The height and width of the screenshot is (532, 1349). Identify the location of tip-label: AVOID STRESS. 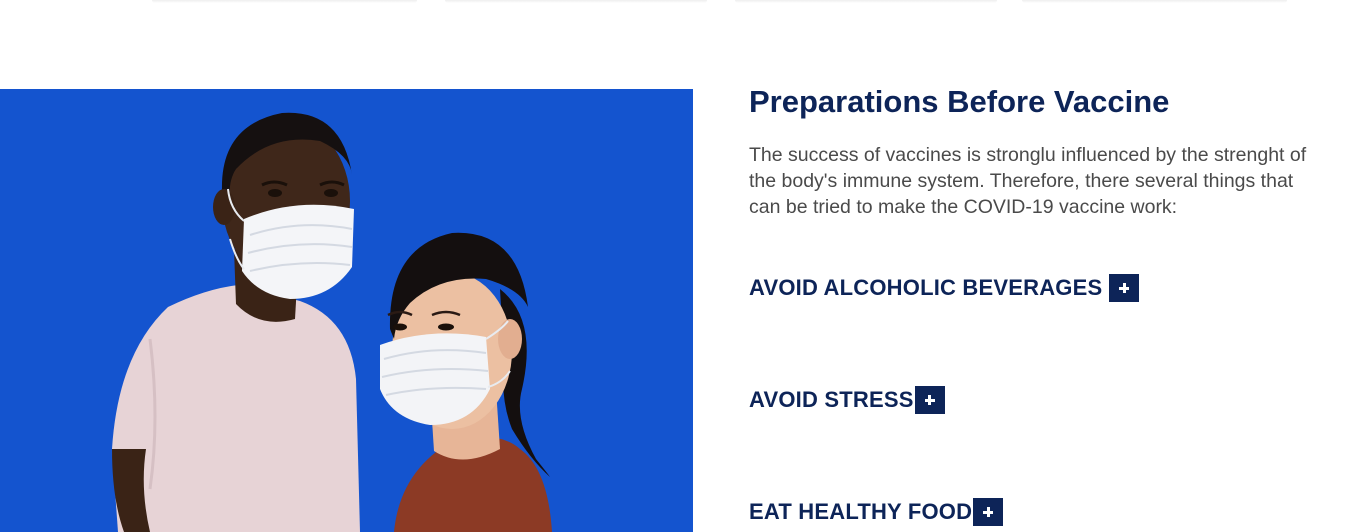
(831, 399).